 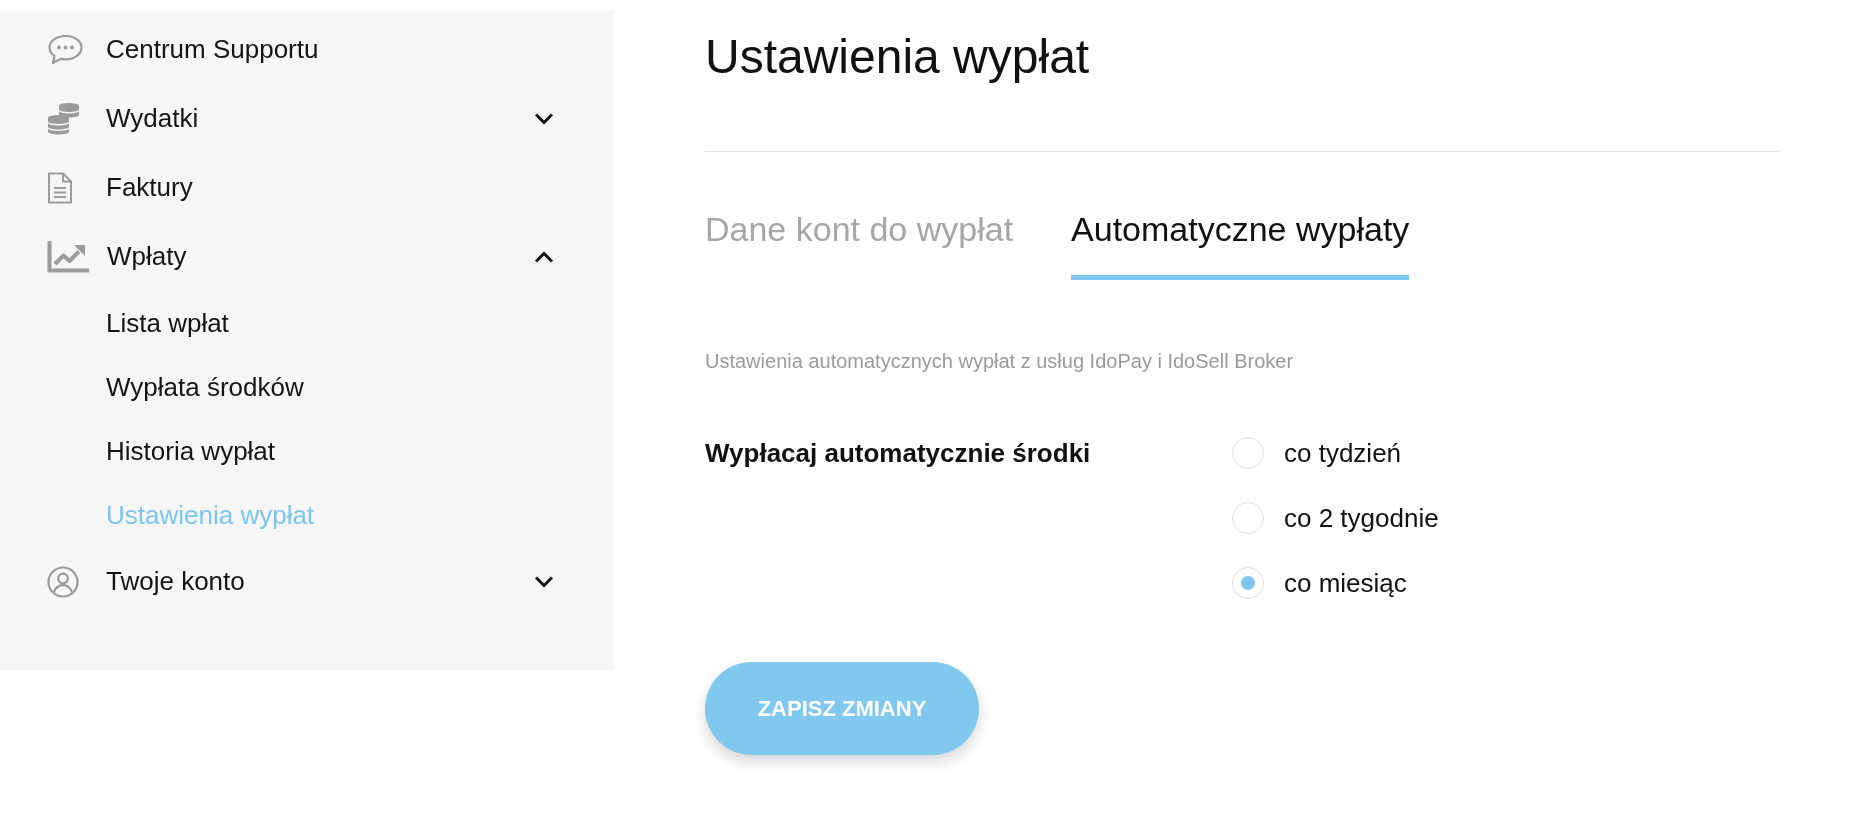 I want to click on option-label: co miesiąc, so click(x=1345, y=583).